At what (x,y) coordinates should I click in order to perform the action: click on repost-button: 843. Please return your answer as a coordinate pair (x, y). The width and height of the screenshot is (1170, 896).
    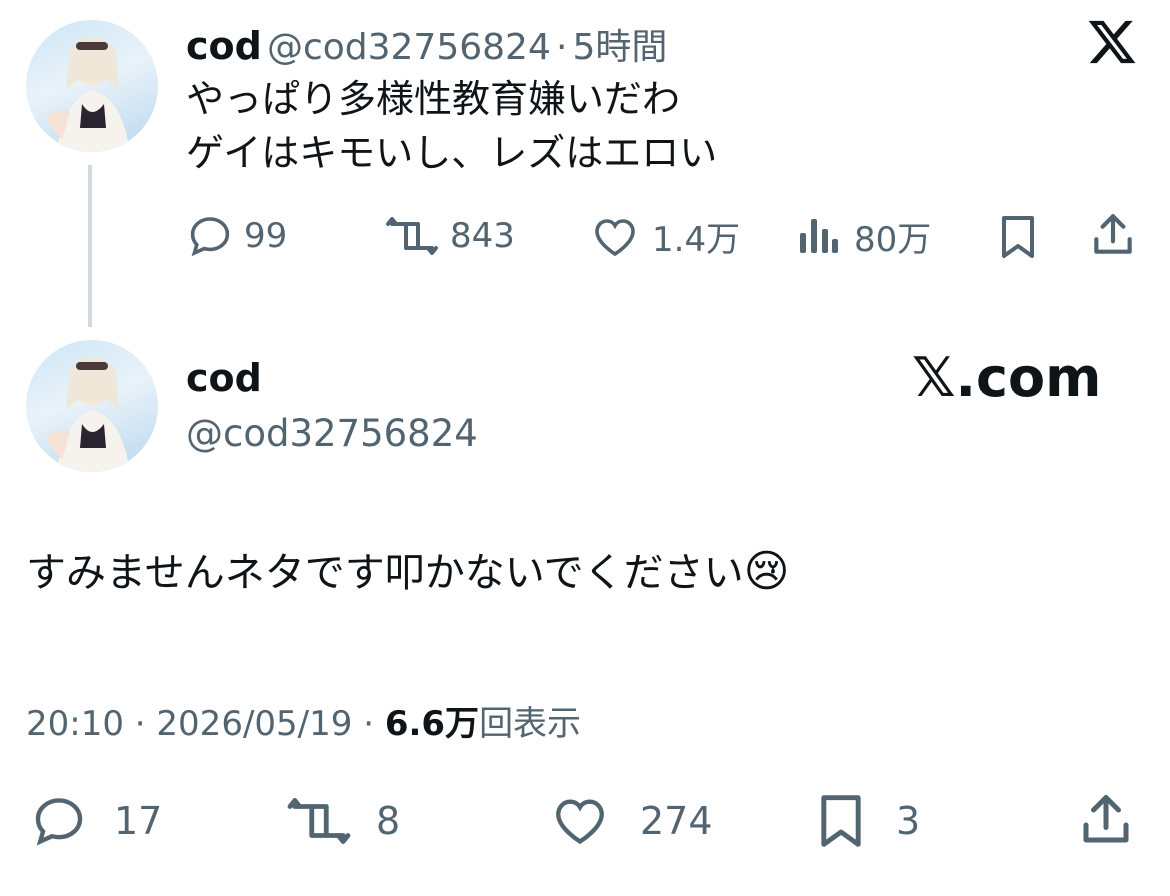
    Looking at the image, I should click on (449, 236).